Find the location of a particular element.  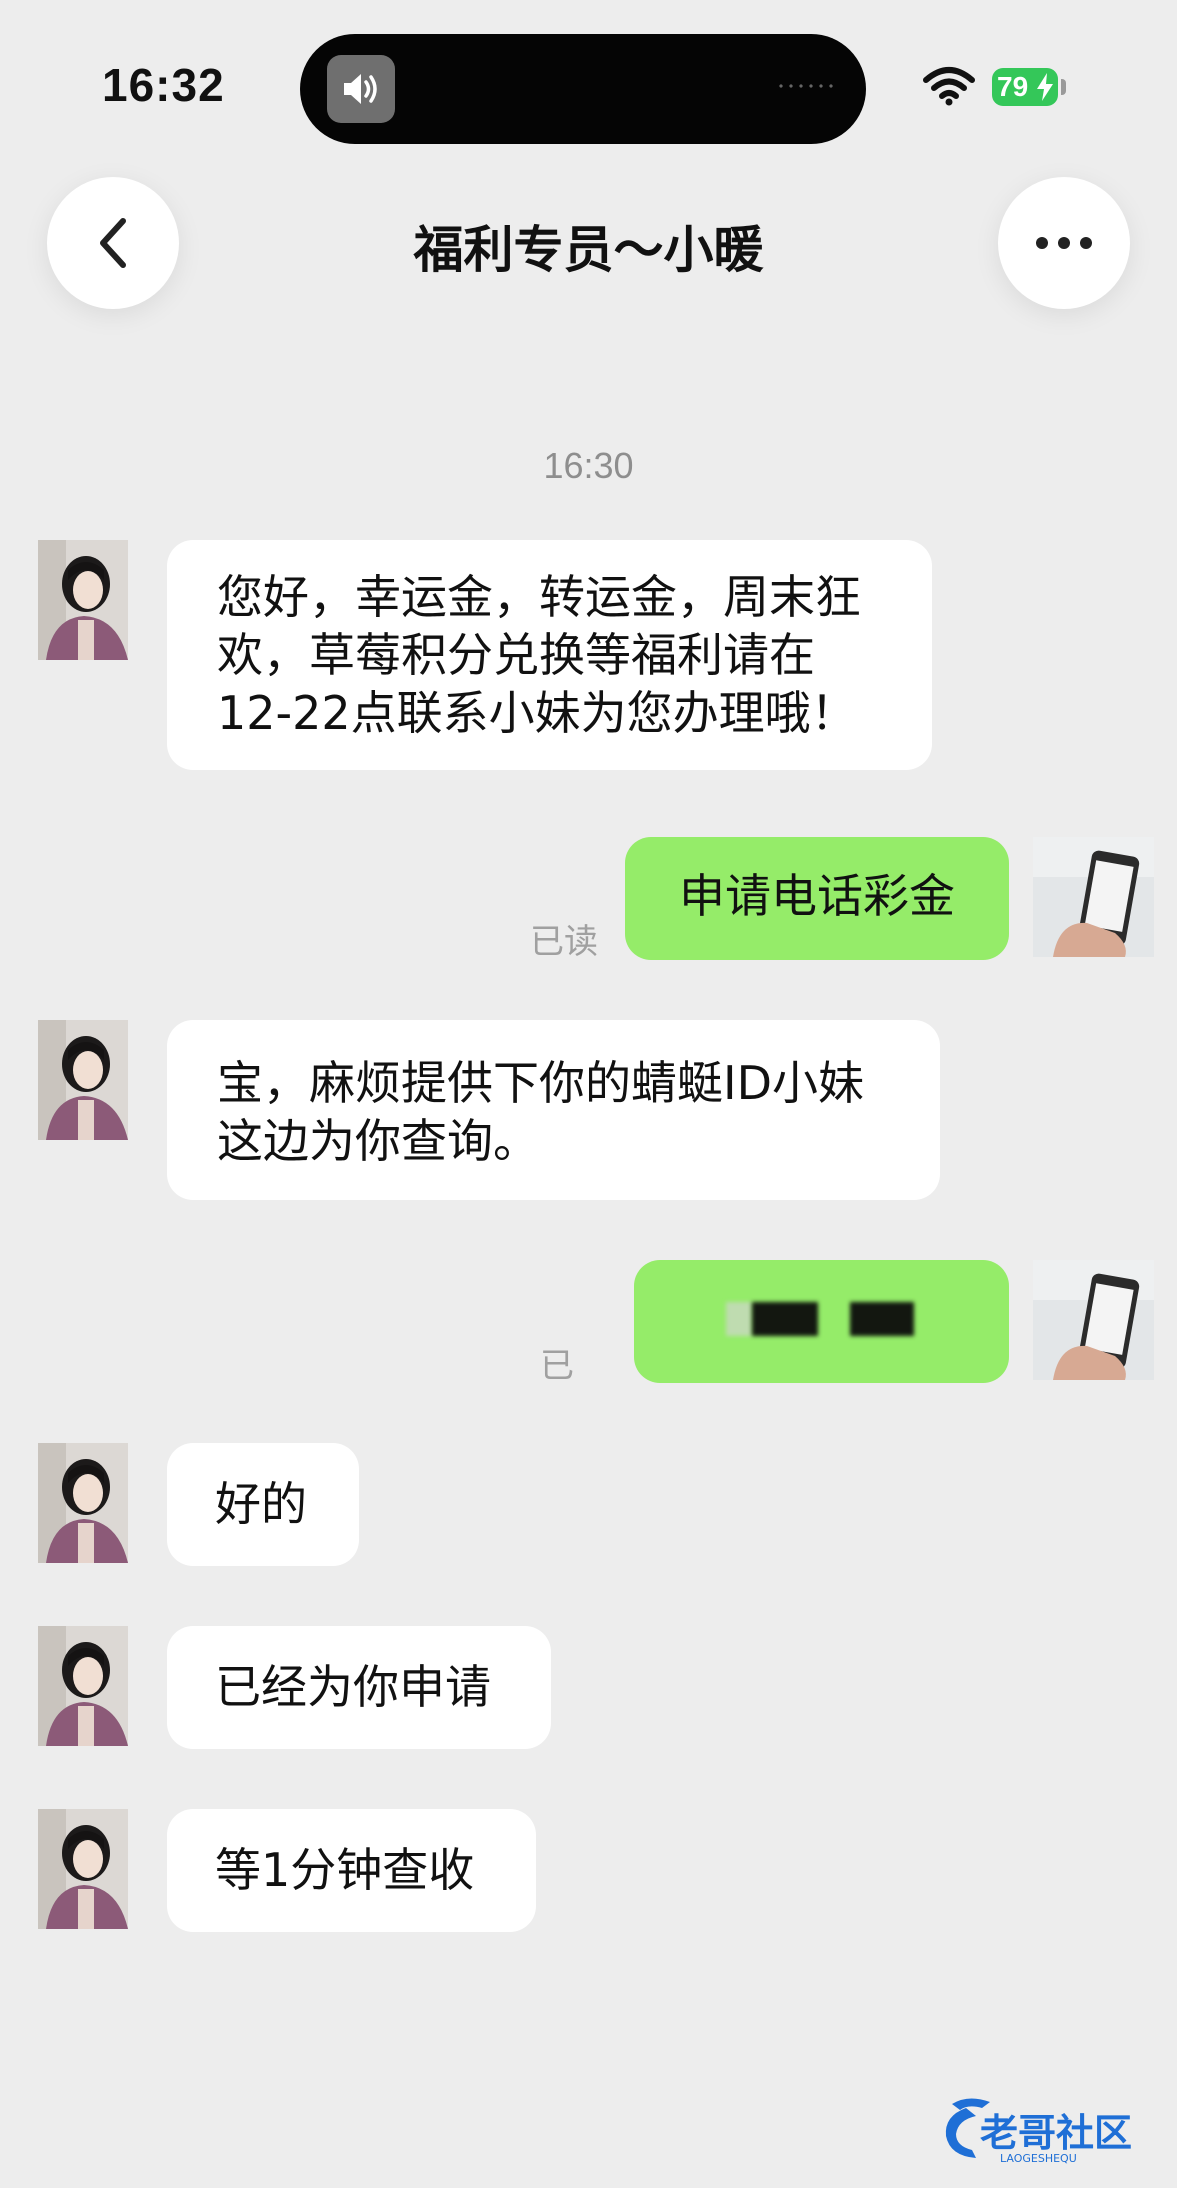

speaker-icon is located at coordinates (361, 89).